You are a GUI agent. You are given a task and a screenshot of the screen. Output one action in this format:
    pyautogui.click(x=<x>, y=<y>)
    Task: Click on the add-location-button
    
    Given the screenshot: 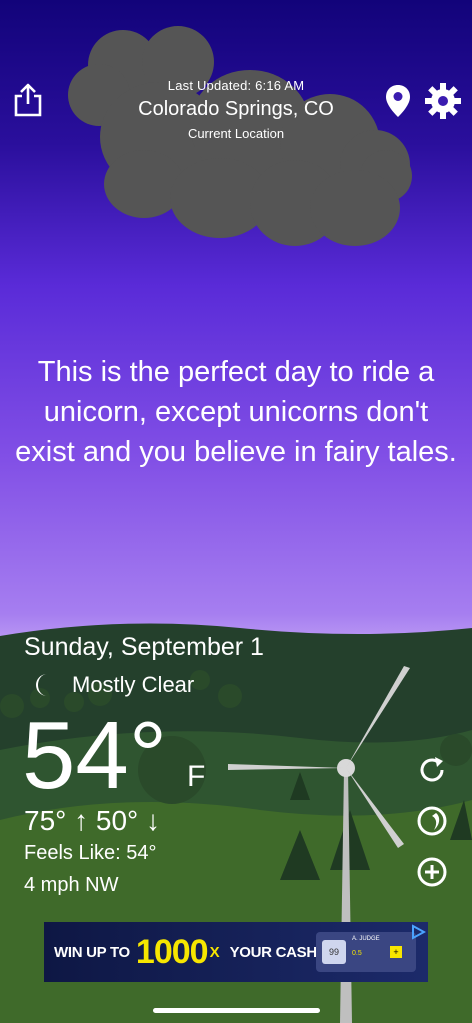 What is the action you would take?
    pyautogui.click(x=432, y=872)
    